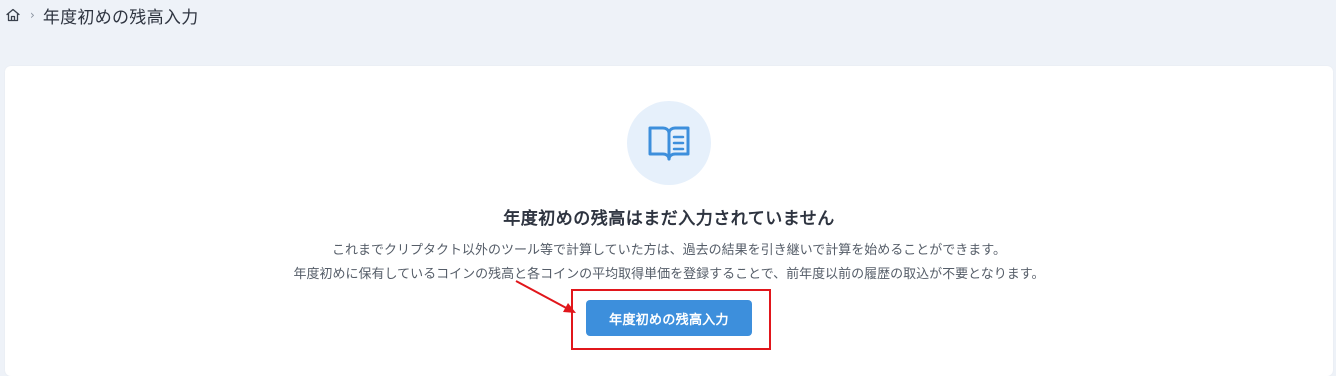 This screenshot has height=376, width=1336. I want to click on book-open-icon, so click(669, 143).